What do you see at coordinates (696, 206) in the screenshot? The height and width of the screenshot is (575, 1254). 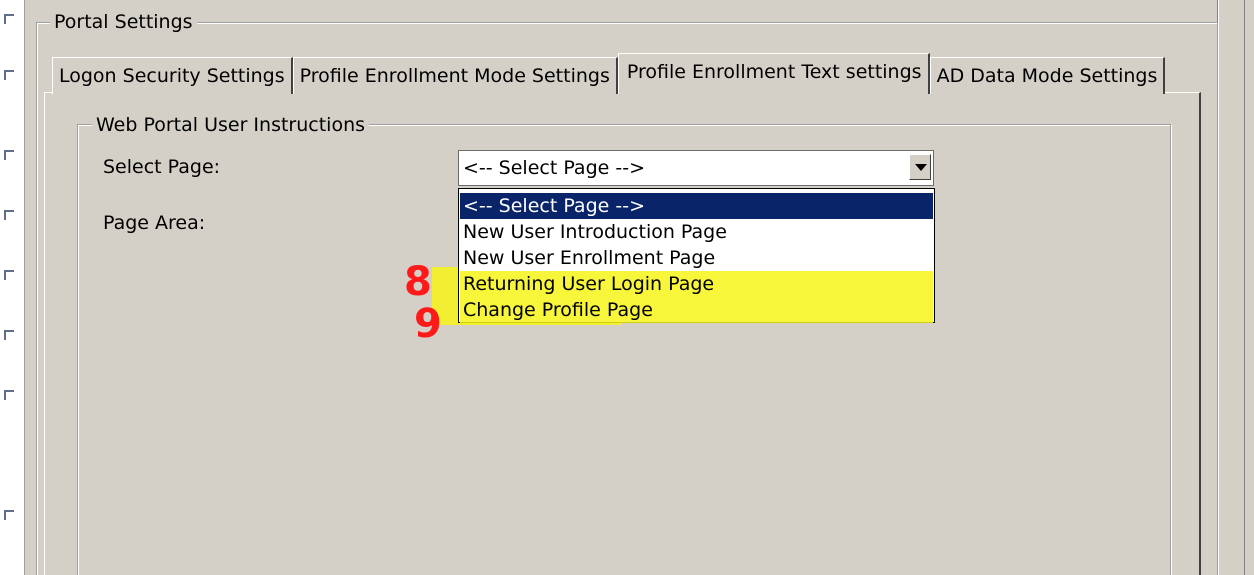 I see `option-select-page: <-- Select Page -->` at bounding box center [696, 206].